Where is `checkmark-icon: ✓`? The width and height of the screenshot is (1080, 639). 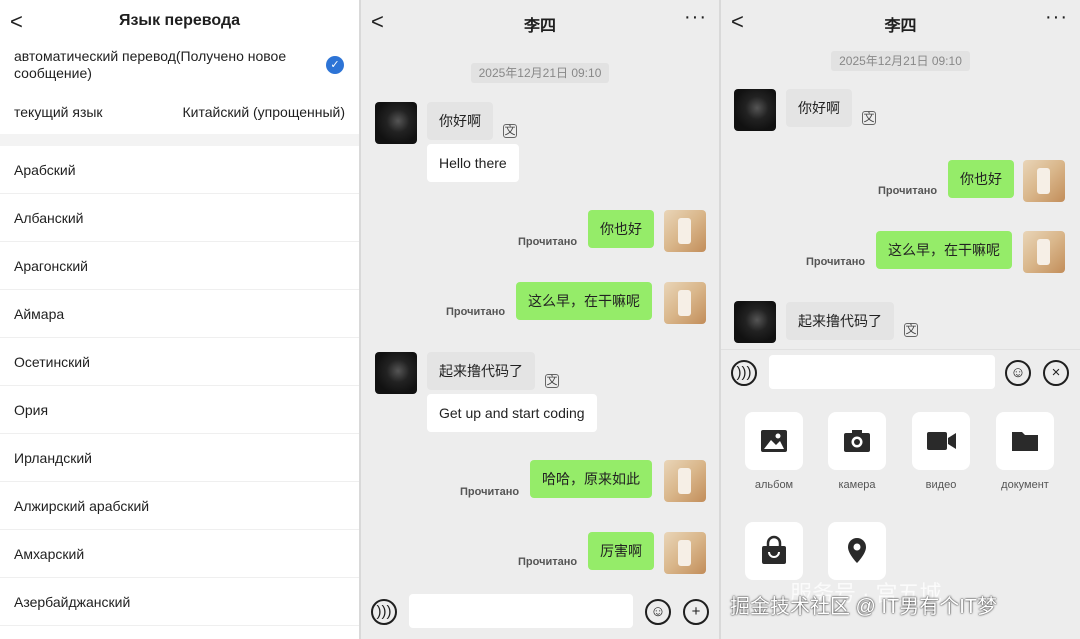
checkmark-icon: ✓ is located at coordinates (335, 65).